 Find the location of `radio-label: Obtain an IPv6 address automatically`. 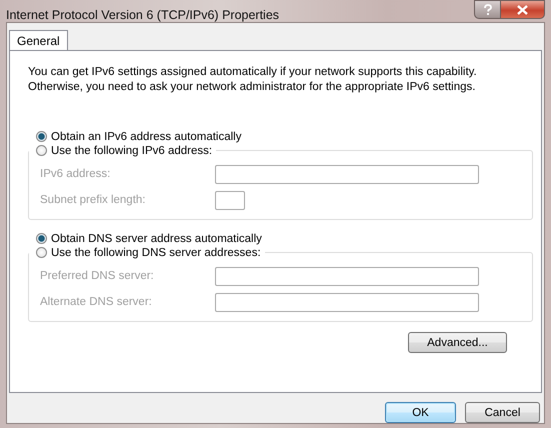

radio-label: Obtain an IPv6 address automatically is located at coordinates (146, 136).